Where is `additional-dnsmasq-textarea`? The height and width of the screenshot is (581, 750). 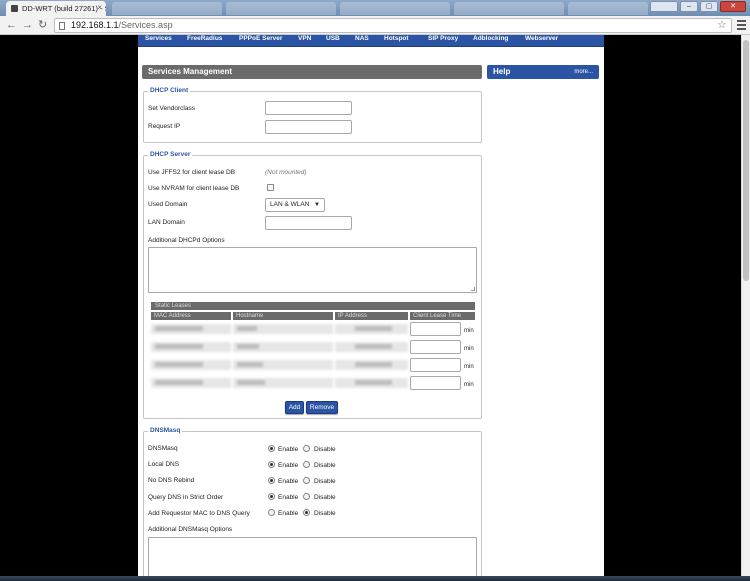
additional-dnsmasq-textarea is located at coordinates (312, 556).